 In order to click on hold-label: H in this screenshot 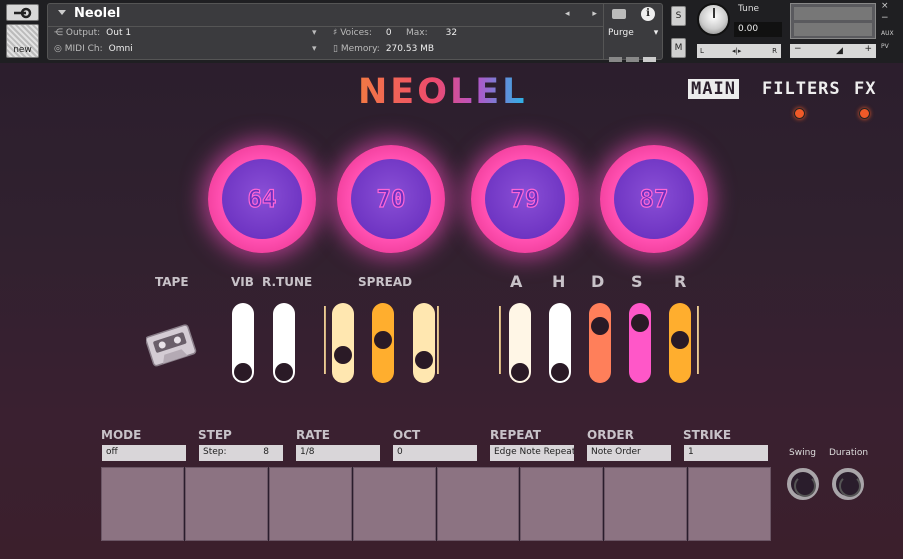, I will do `click(559, 281)`.